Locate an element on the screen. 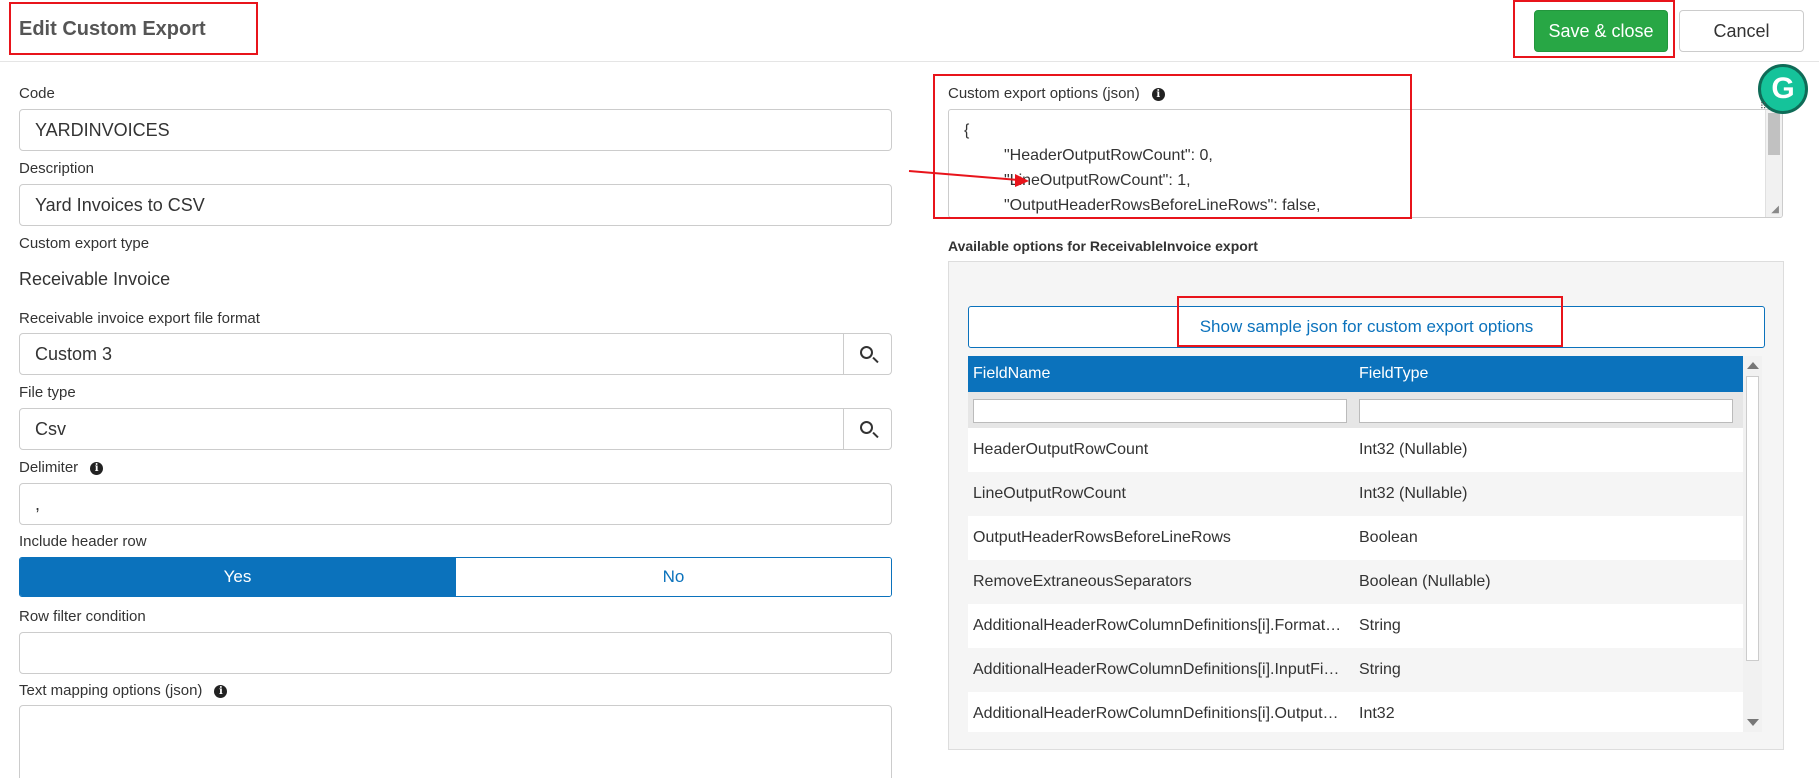 The image size is (1819, 778). cancel-button: Cancel is located at coordinates (1741, 31).